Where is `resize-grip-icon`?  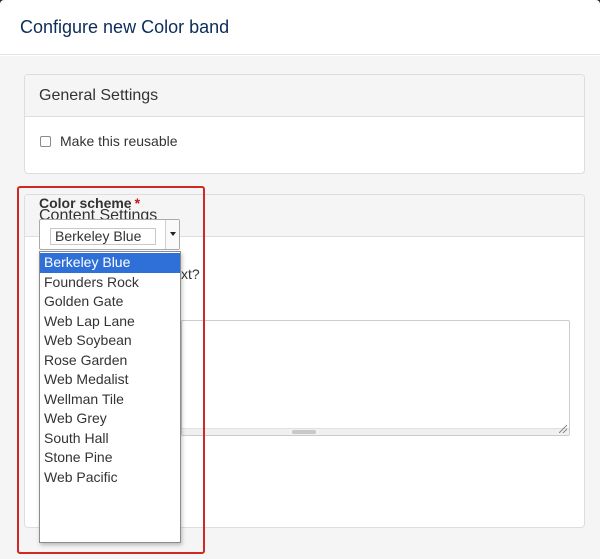
resize-grip-icon is located at coordinates (563, 429).